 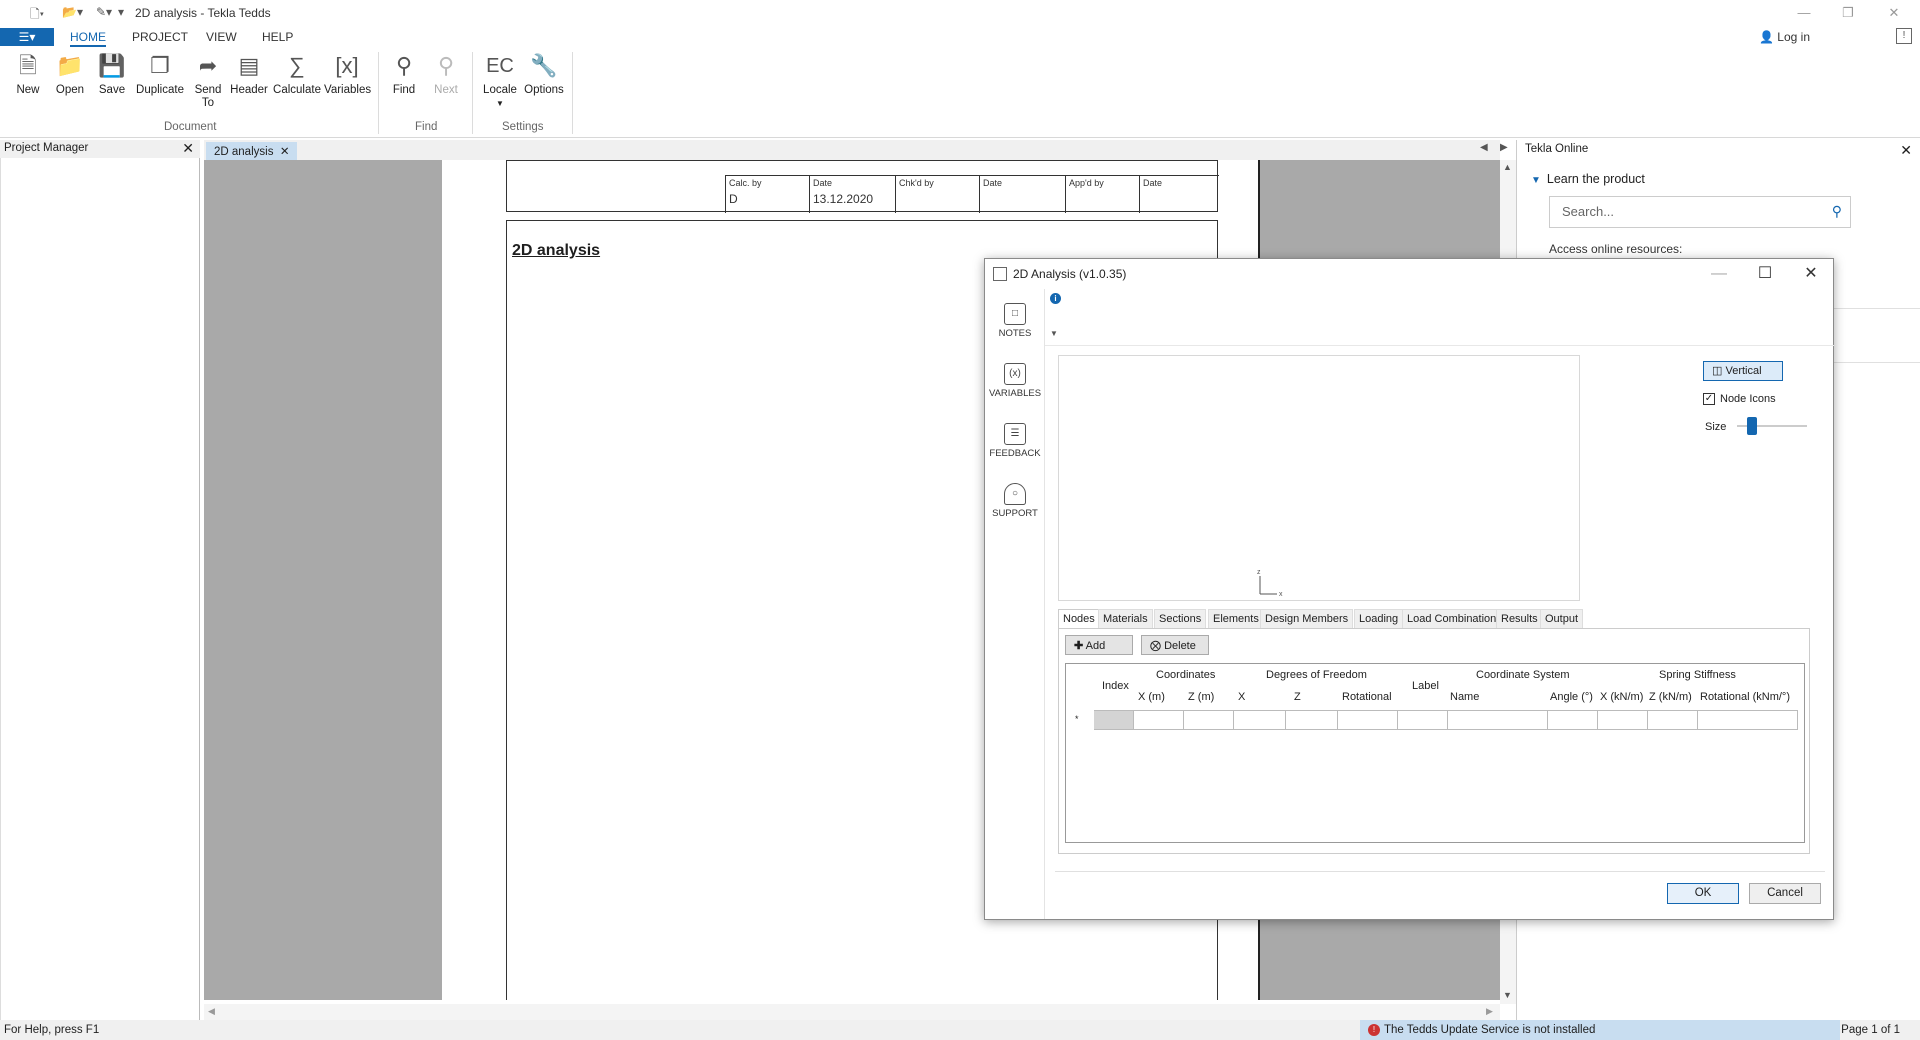 I want to click on cell-x-knm, so click(x=1623, y=720).